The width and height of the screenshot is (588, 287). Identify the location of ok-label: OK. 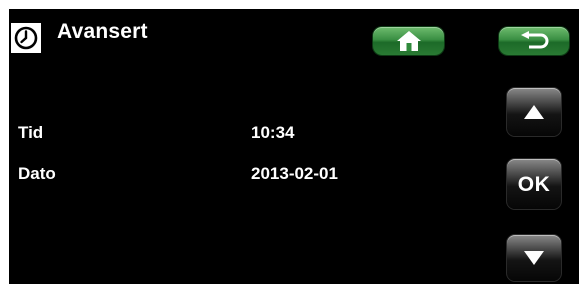
(534, 184).